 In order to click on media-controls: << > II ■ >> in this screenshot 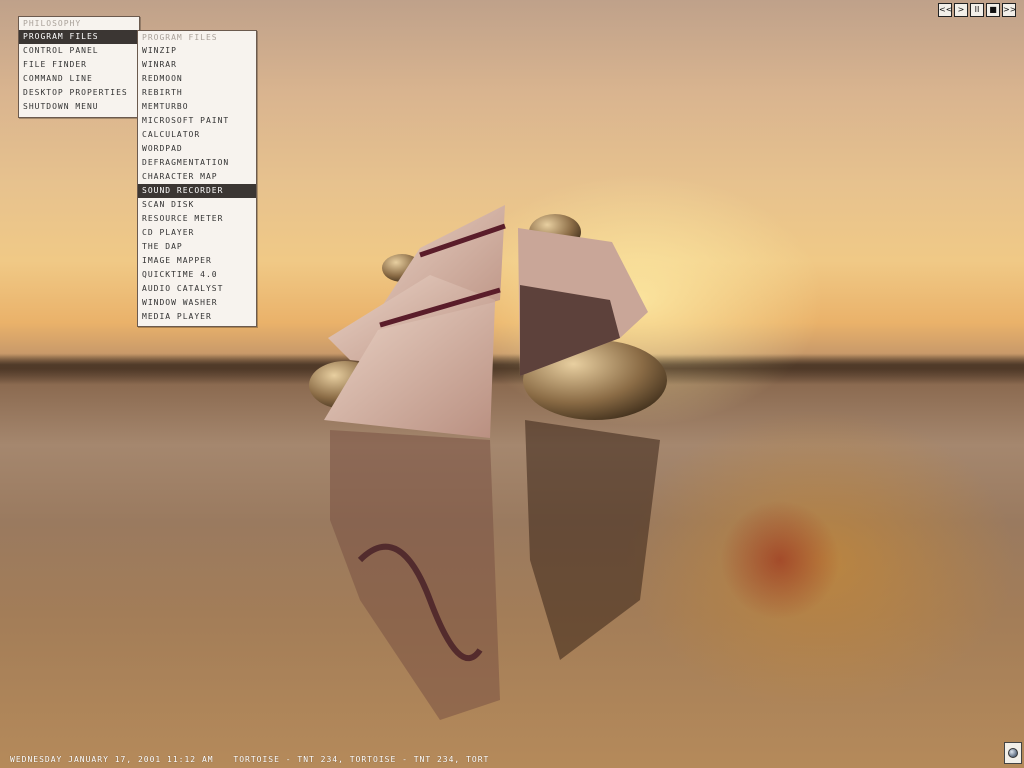, I will do `click(977, 10)`.